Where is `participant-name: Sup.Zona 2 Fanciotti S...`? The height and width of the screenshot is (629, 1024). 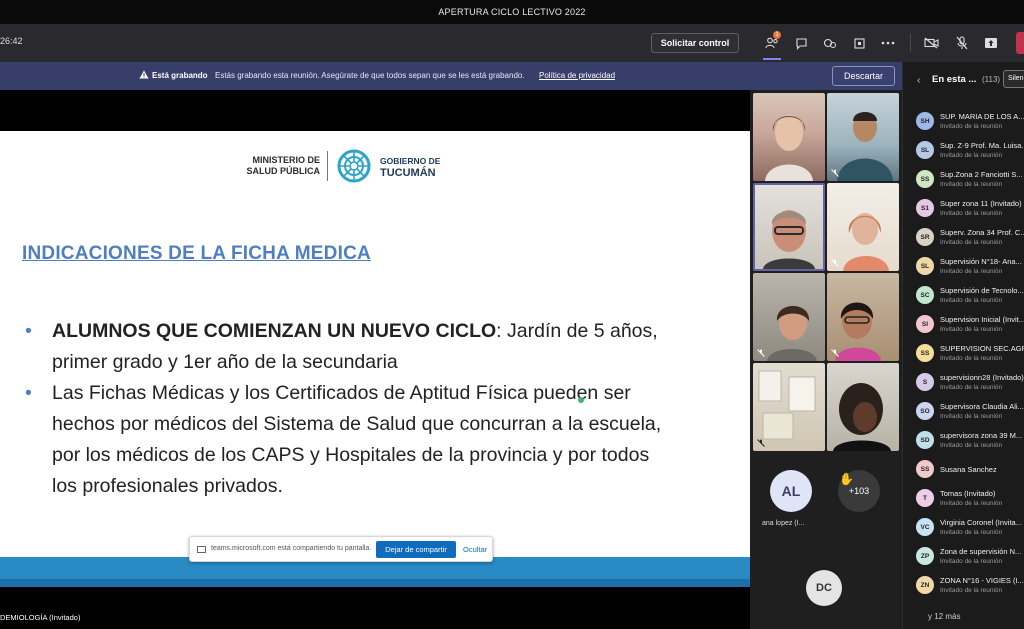 participant-name: Sup.Zona 2 Fanciotti S... is located at coordinates (981, 174).